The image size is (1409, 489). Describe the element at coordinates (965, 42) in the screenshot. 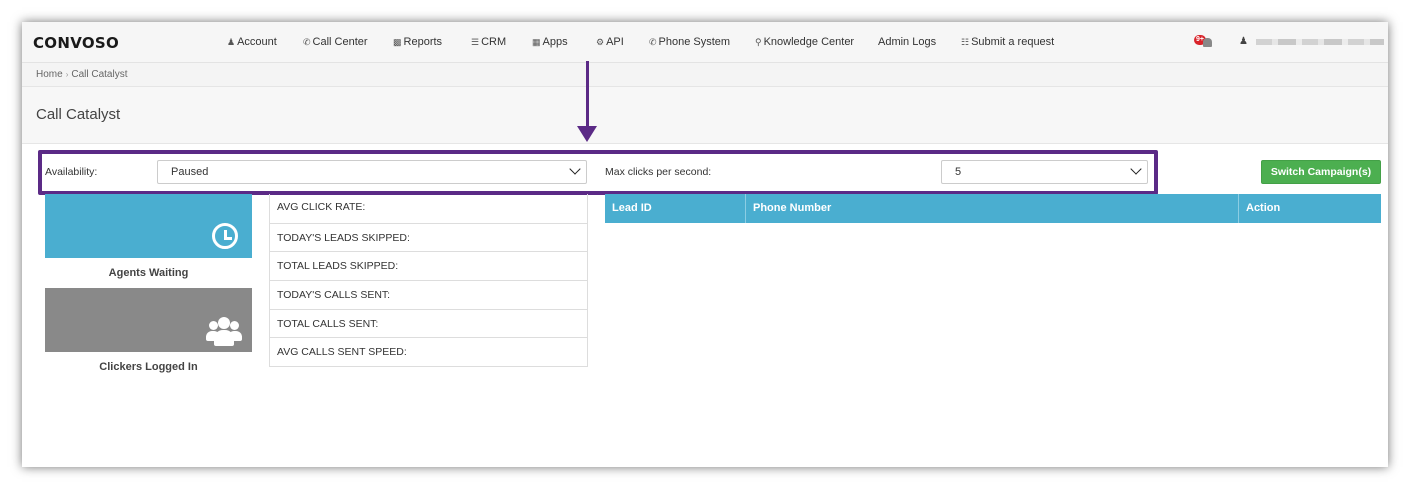

I see `ticket-icon: ☷` at that location.